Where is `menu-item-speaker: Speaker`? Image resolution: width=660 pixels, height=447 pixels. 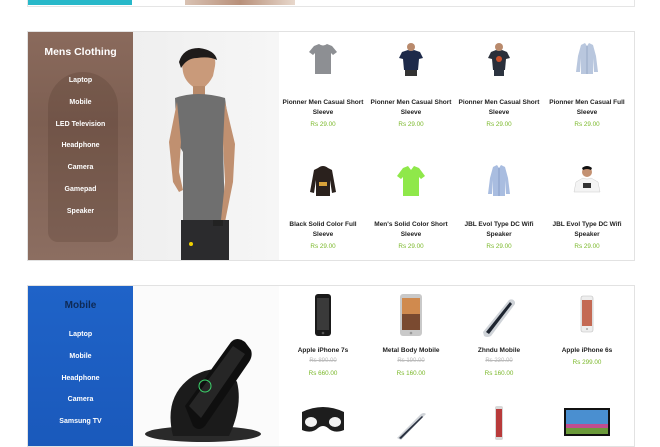
menu-item-speaker: Speaker is located at coordinates (80, 212).